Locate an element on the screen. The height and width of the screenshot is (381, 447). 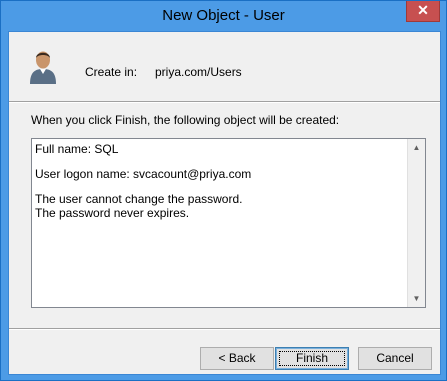
window-title: New Object - User is located at coordinates (223, 15).